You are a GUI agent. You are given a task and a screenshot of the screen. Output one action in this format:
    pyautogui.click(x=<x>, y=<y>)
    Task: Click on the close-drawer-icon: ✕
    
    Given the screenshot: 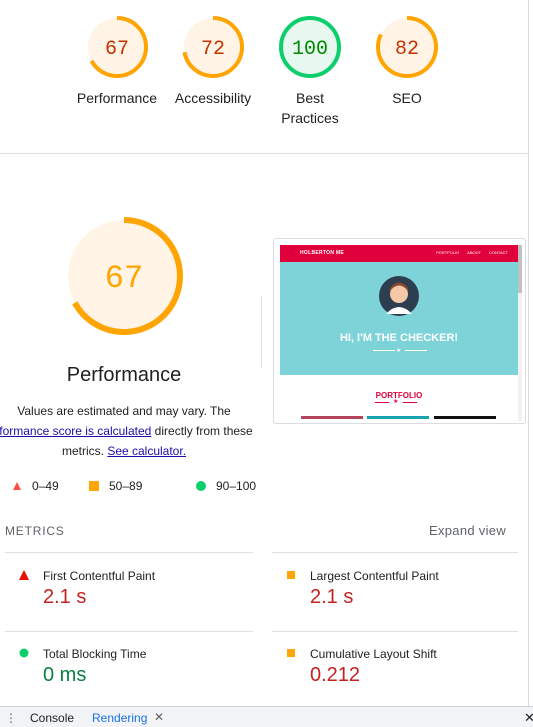 What is the action you would take?
    pyautogui.click(x=528, y=718)
    